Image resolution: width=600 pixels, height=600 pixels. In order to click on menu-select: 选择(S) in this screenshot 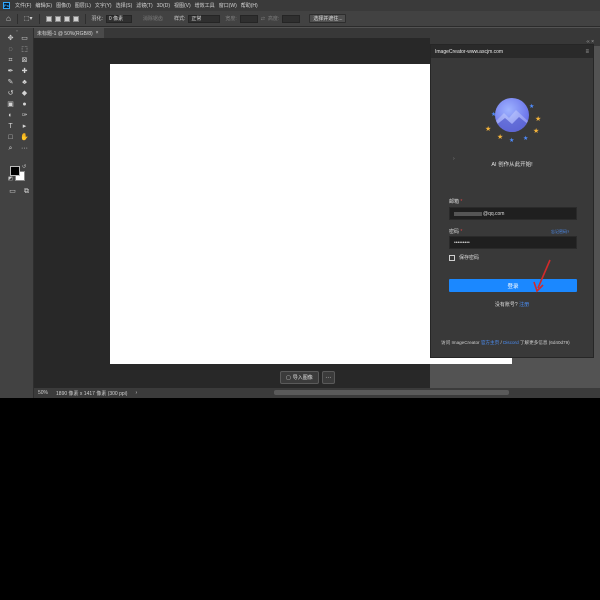, I will do `click(124, 5)`.